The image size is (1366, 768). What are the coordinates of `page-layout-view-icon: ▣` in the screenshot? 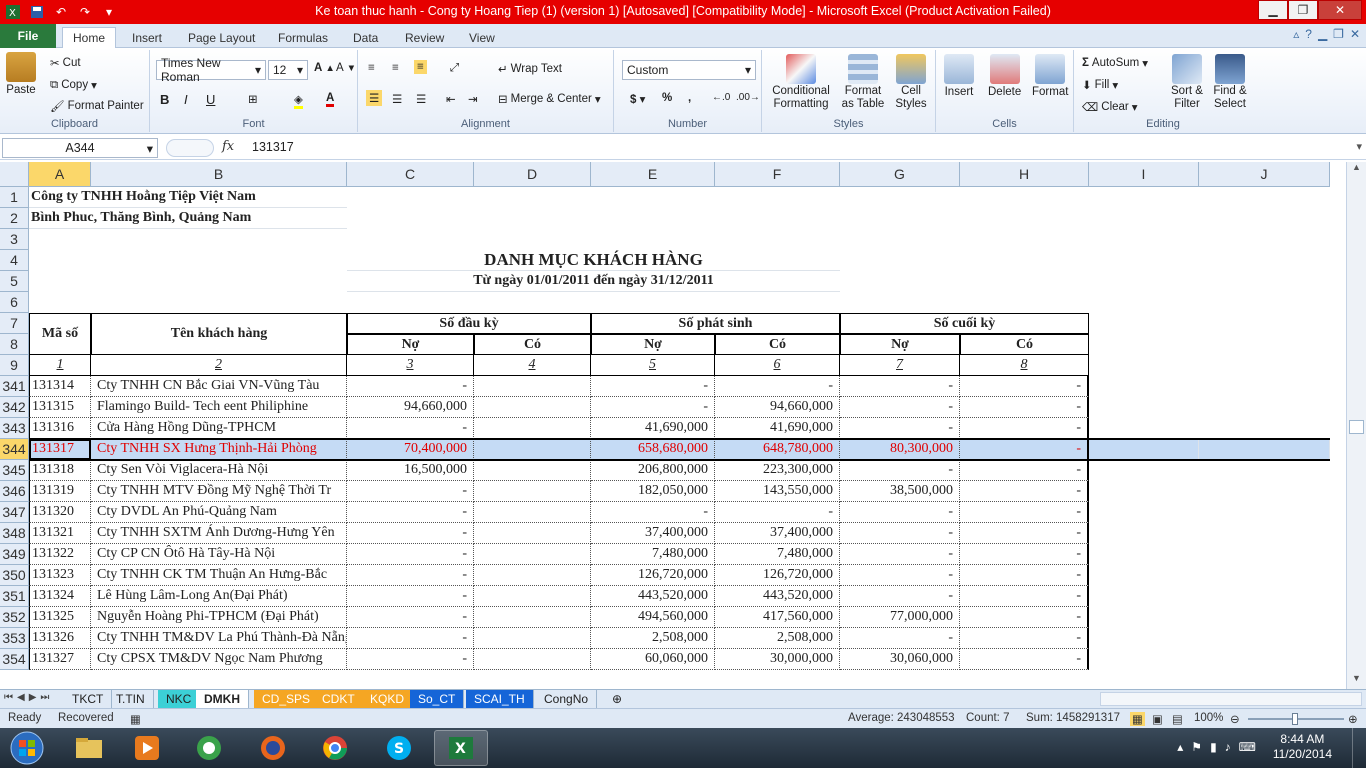 It's located at (1157, 719).